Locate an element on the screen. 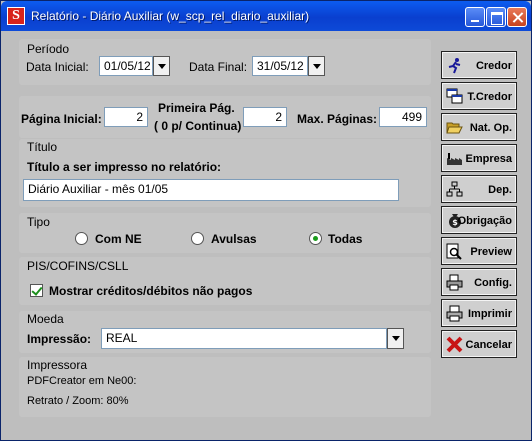  imprimir-label: Imprimir is located at coordinates (489, 314).